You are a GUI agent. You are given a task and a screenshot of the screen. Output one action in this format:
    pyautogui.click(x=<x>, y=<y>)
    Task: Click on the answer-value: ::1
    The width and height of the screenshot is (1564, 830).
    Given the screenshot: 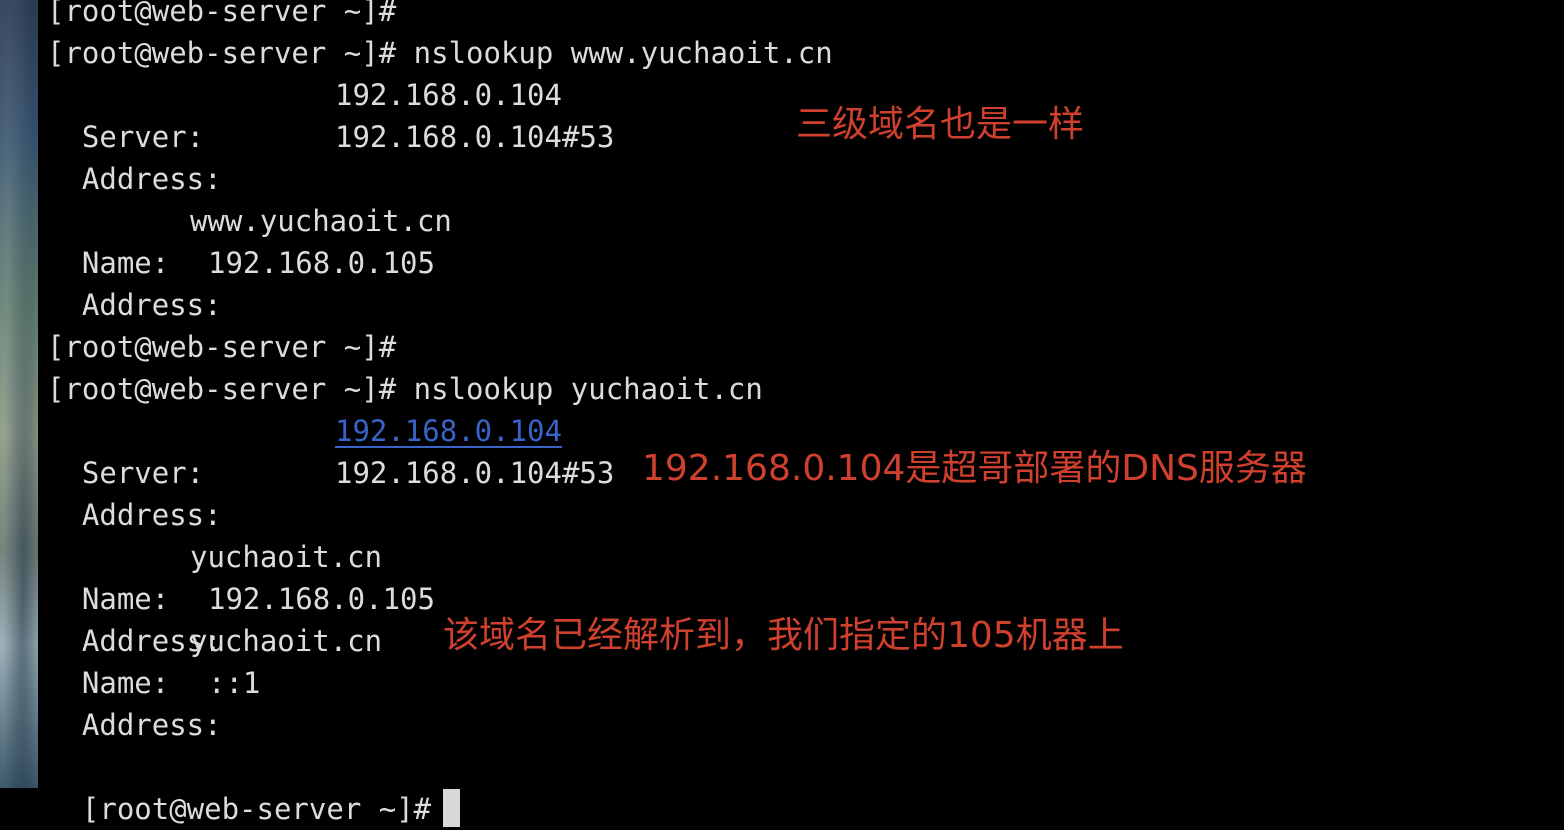 What is the action you would take?
    pyautogui.click(x=234, y=683)
    